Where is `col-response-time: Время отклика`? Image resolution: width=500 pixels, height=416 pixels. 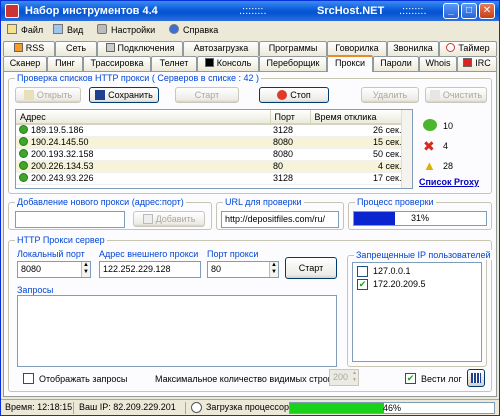
col-response-time: Время отклика is located at coordinates (361, 117).